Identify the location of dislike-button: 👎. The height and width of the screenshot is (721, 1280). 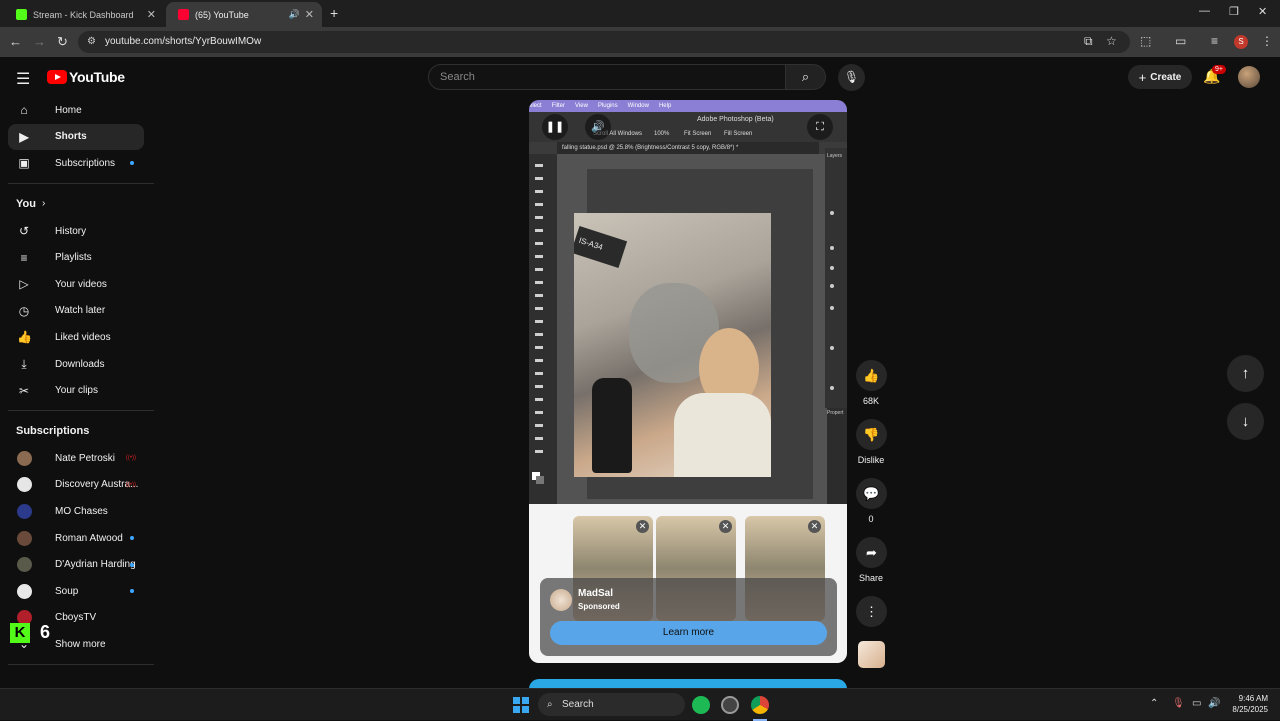
(871, 434).